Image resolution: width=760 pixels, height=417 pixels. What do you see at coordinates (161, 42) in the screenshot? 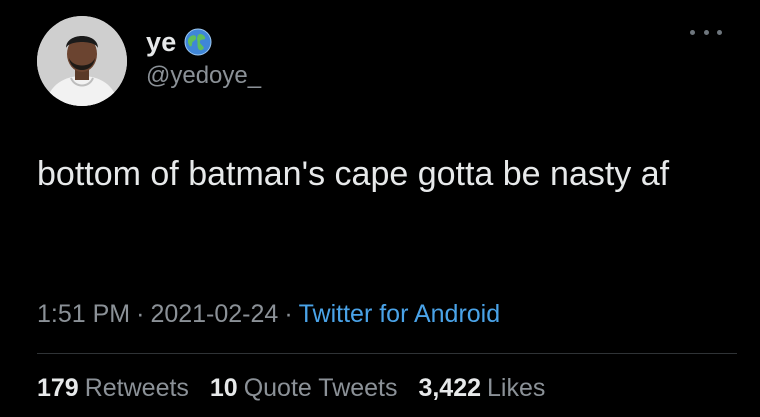
I see `author-display-name: ye` at bounding box center [161, 42].